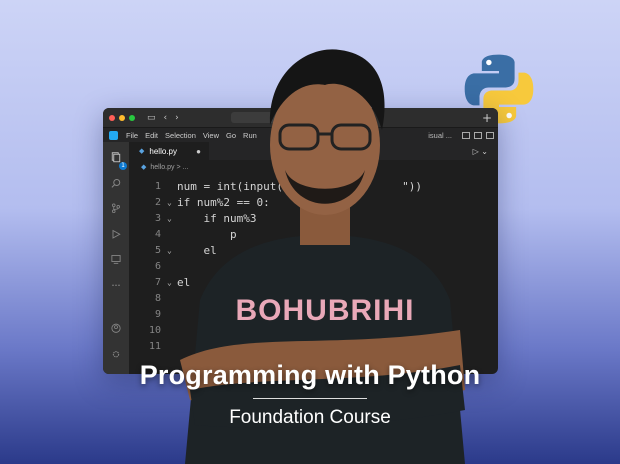  Describe the element at coordinates (310, 398) in the screenshot. I see `title-divider` at that location.